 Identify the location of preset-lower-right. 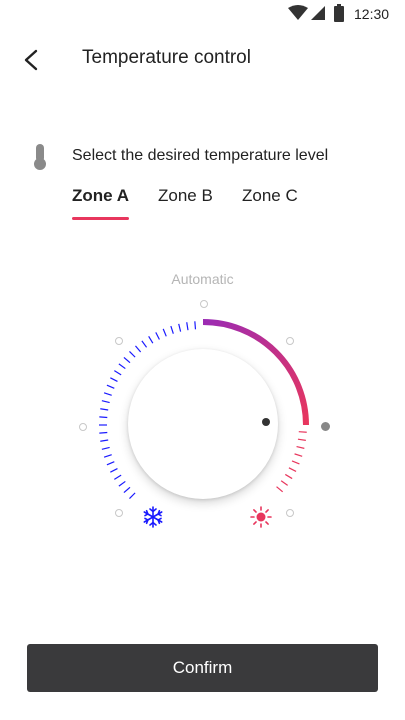
(290, 513).